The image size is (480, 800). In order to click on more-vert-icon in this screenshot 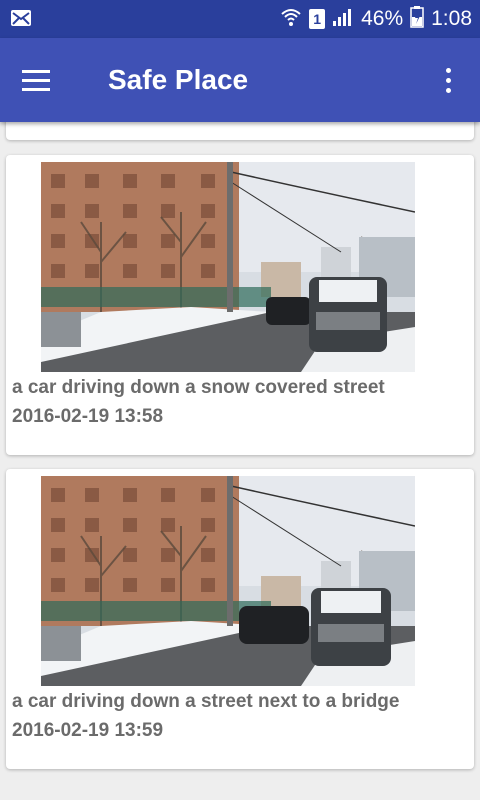, I will do `click(448, 80)`.